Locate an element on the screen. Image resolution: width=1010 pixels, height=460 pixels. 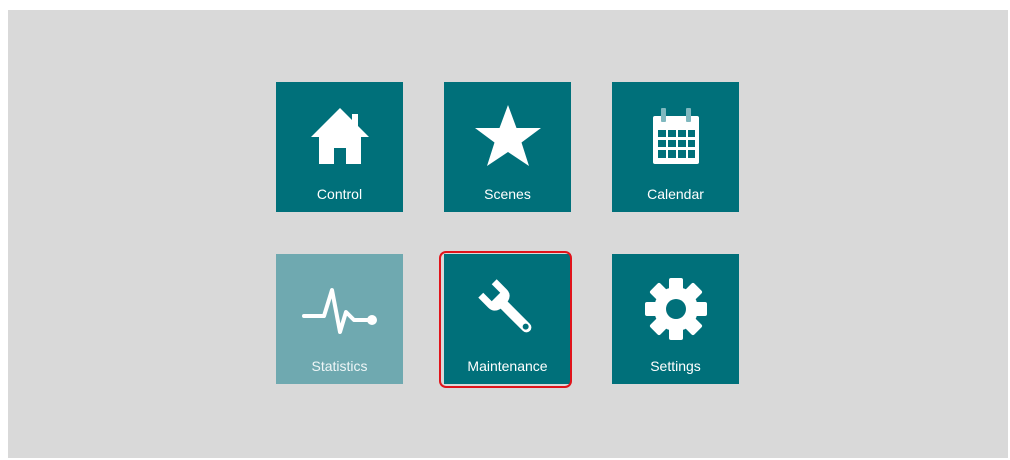
control-tile: Control is located at coordinates (339, 147).